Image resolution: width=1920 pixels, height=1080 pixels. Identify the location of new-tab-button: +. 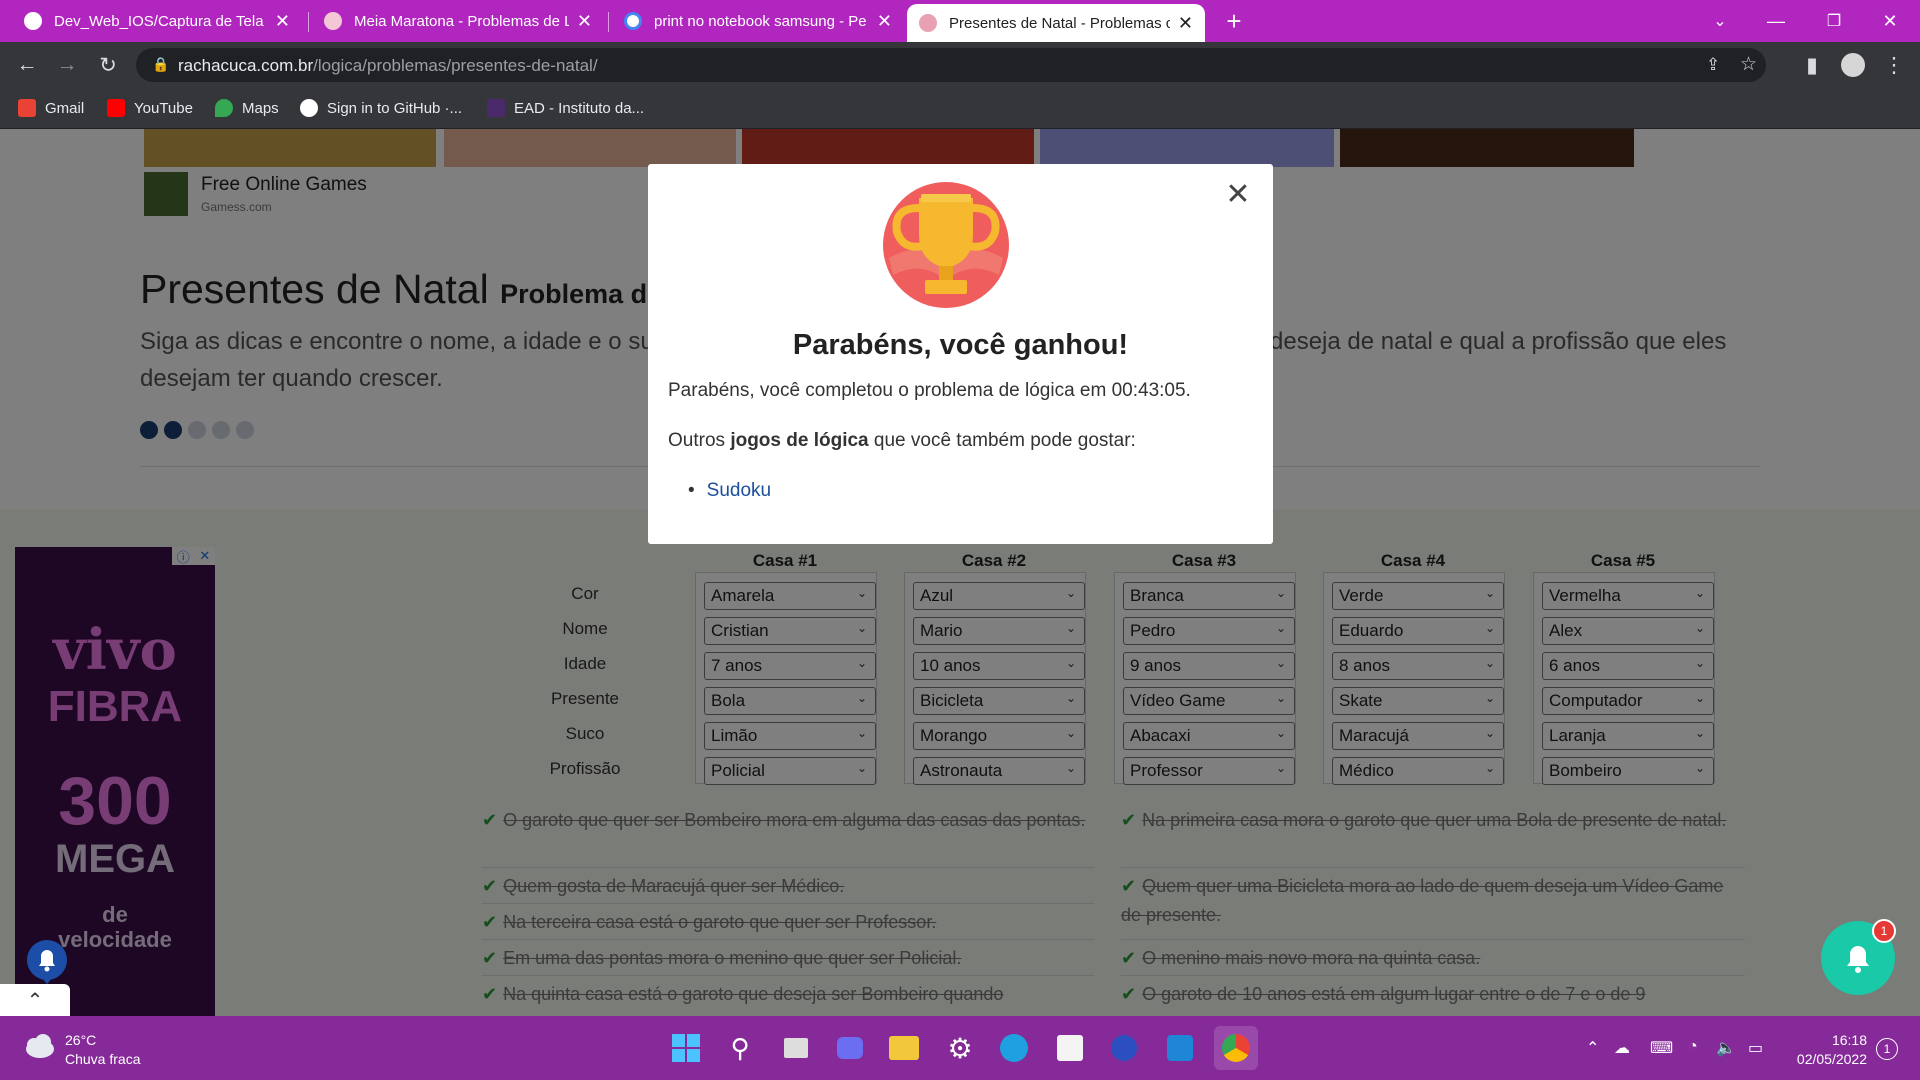
(1234, 21).